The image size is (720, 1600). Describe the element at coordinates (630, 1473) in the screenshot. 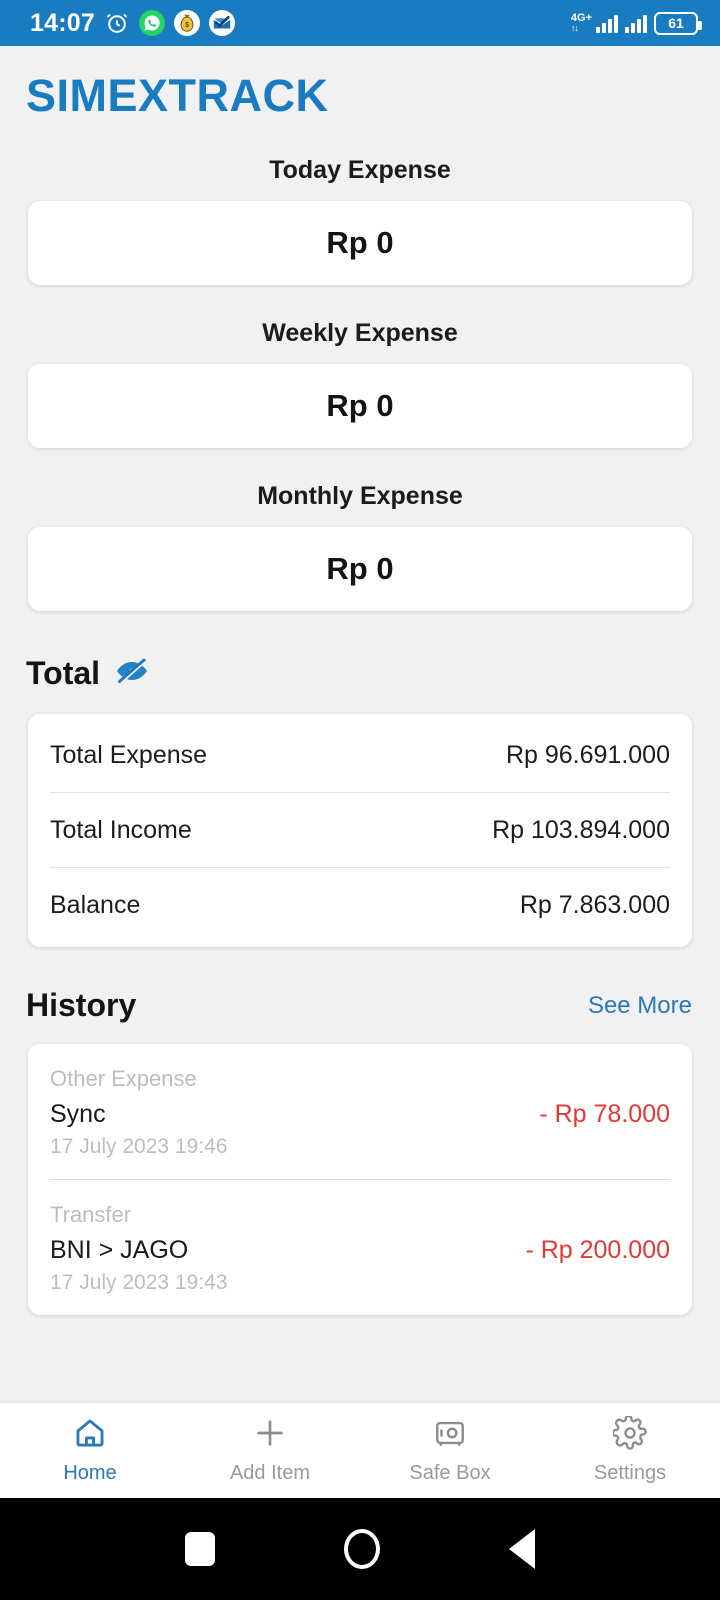

I see `tab-settings-label: Settings` at that location.